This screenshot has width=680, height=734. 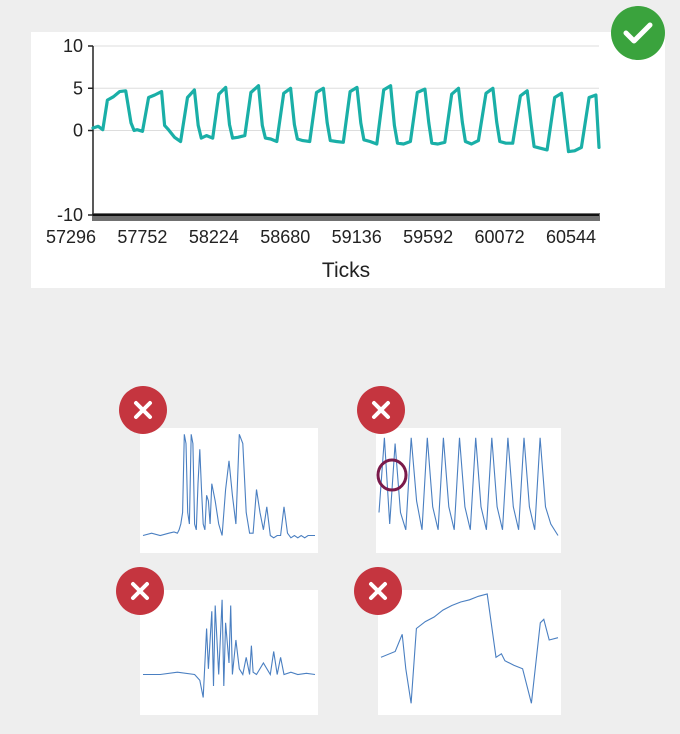 What do you see at coordinates (142, 237) in the screenshot?
I see `x-tick-label: 57752` at bounding box center [142, 237].